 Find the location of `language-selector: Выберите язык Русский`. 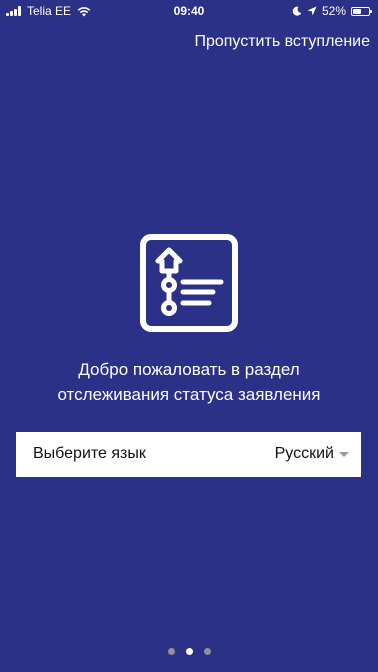

language-selector: Выберите язык Русский is located at coordinates (188, 454).